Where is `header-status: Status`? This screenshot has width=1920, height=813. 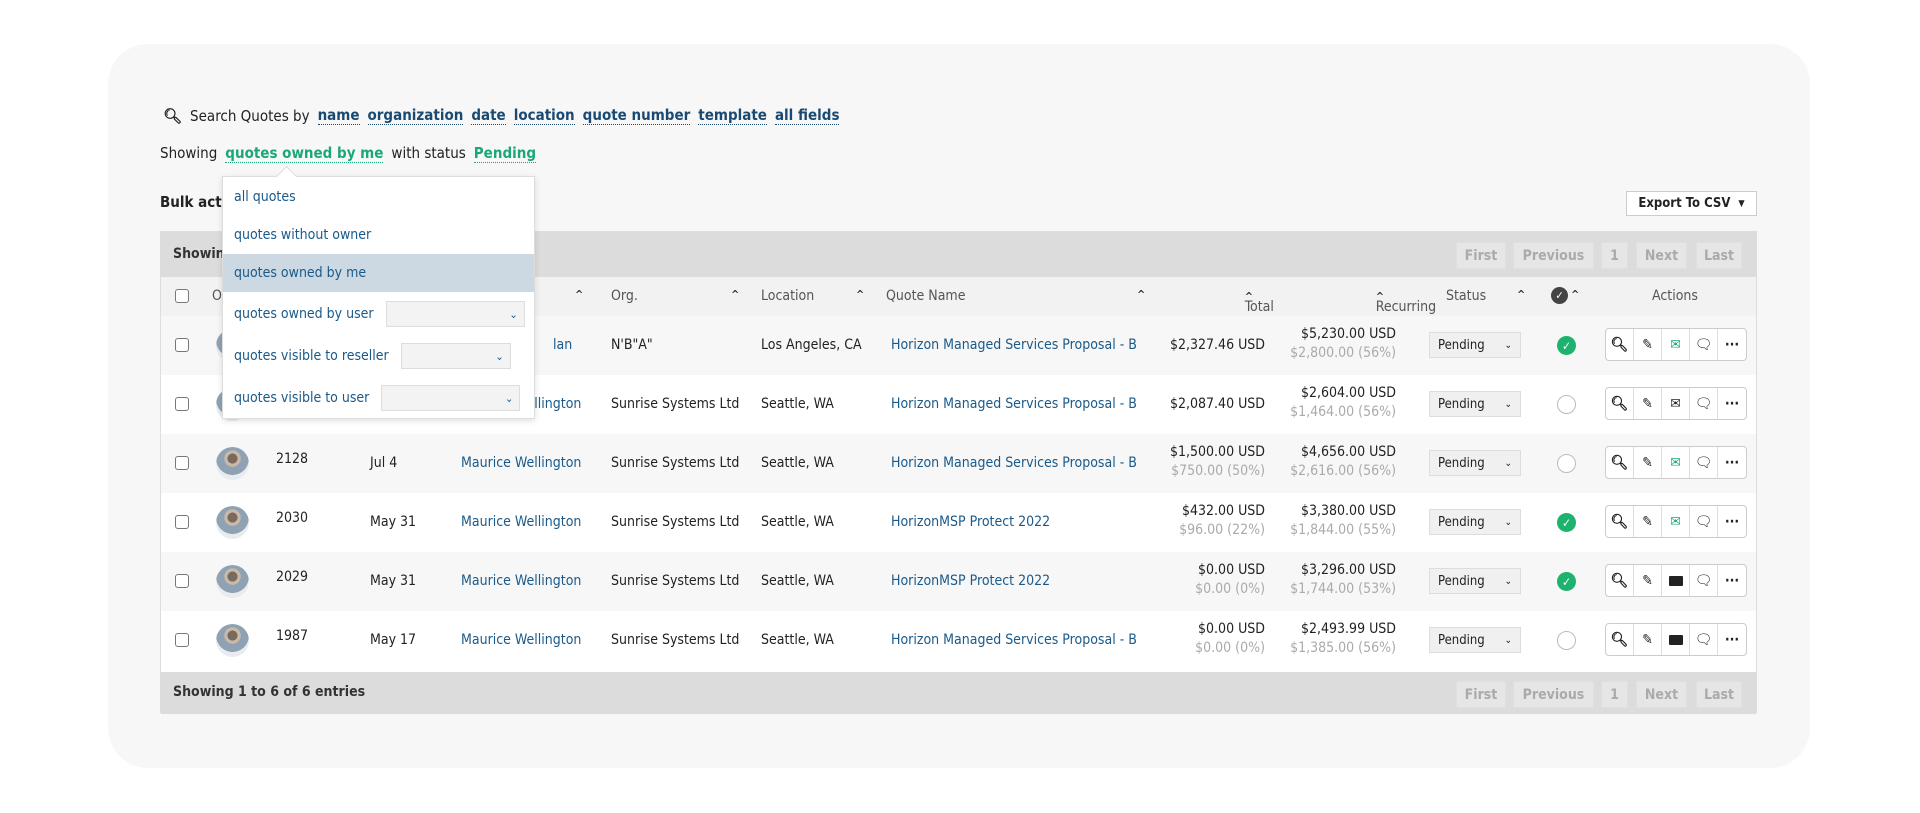
header-status: Status is located at coordinates (1466, 296).